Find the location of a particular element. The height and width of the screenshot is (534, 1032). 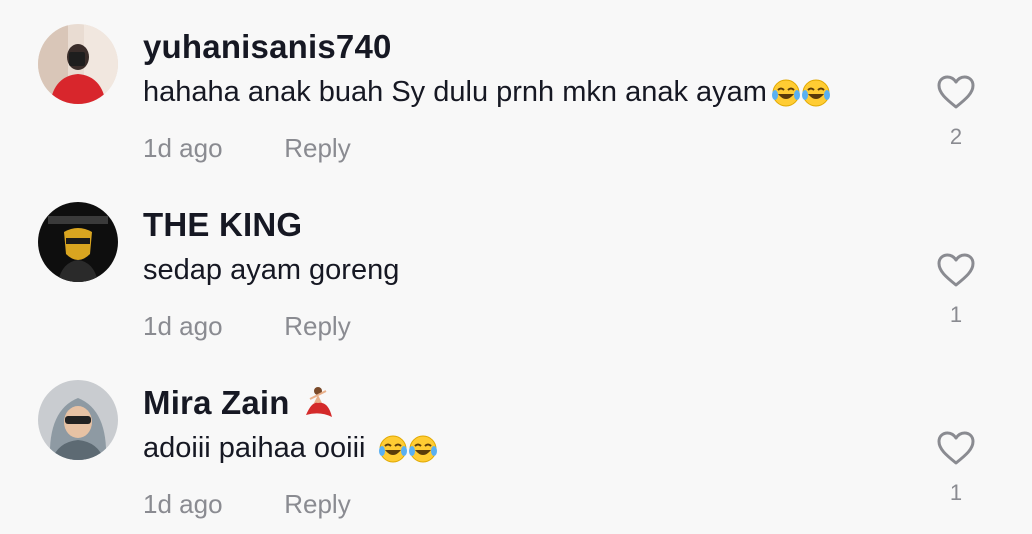

username: THE KING is located at coordinates (222, 225).